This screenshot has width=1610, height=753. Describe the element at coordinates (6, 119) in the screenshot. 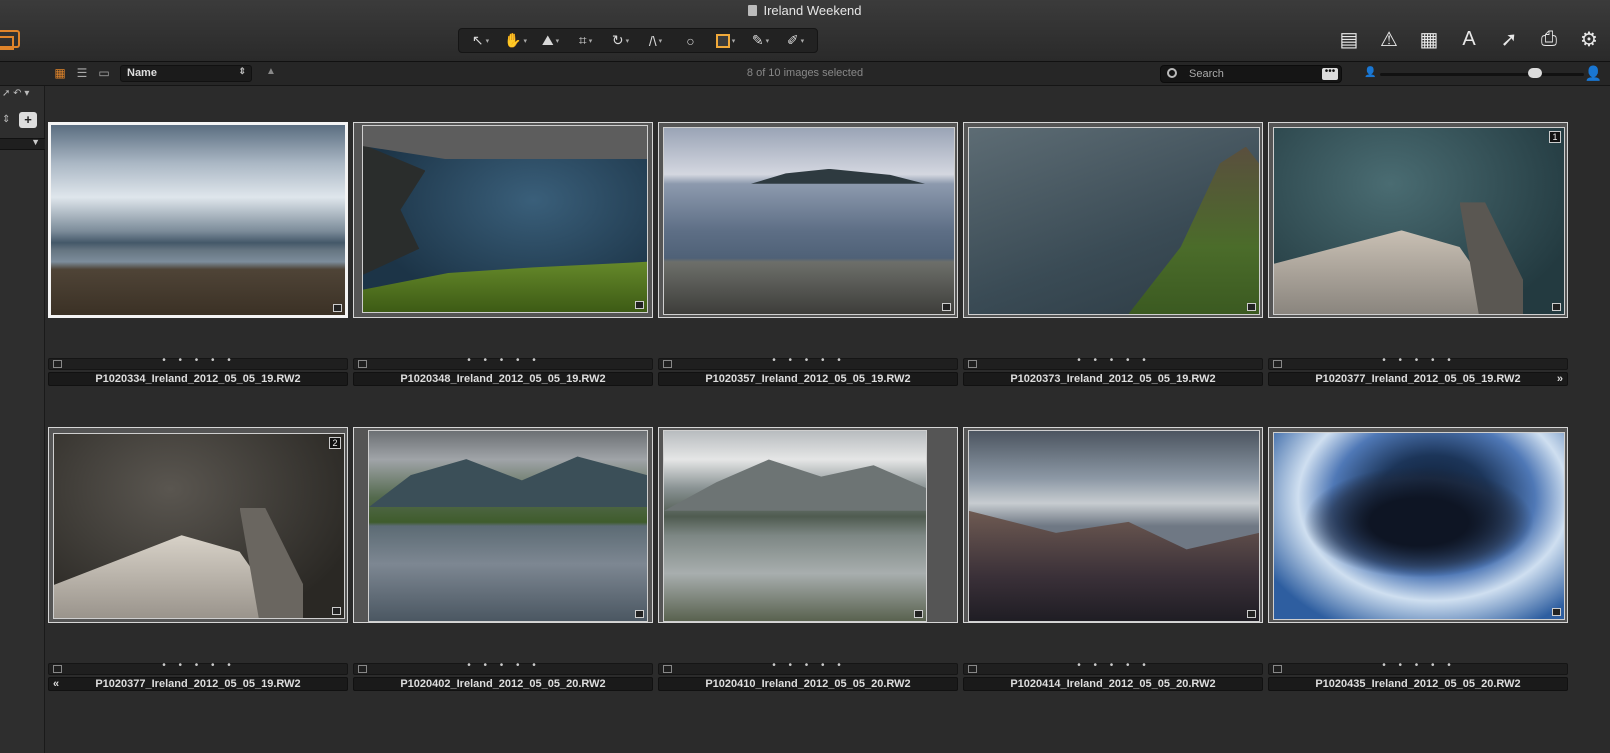

I see `stepper-icon: ⇕` at that location.